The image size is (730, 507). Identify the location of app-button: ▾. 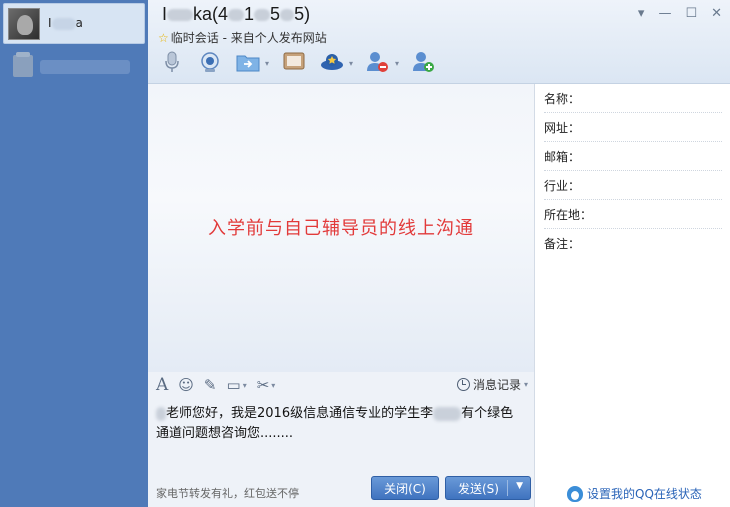
(336, 62).